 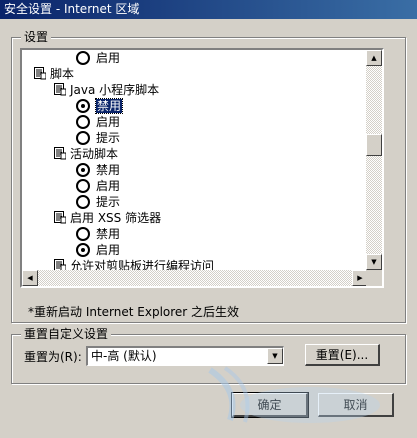 What do you see at coordinates (36, 37) in the screenshot?
I see `settings-group-label: 设置` at bounding box center [36, 37].